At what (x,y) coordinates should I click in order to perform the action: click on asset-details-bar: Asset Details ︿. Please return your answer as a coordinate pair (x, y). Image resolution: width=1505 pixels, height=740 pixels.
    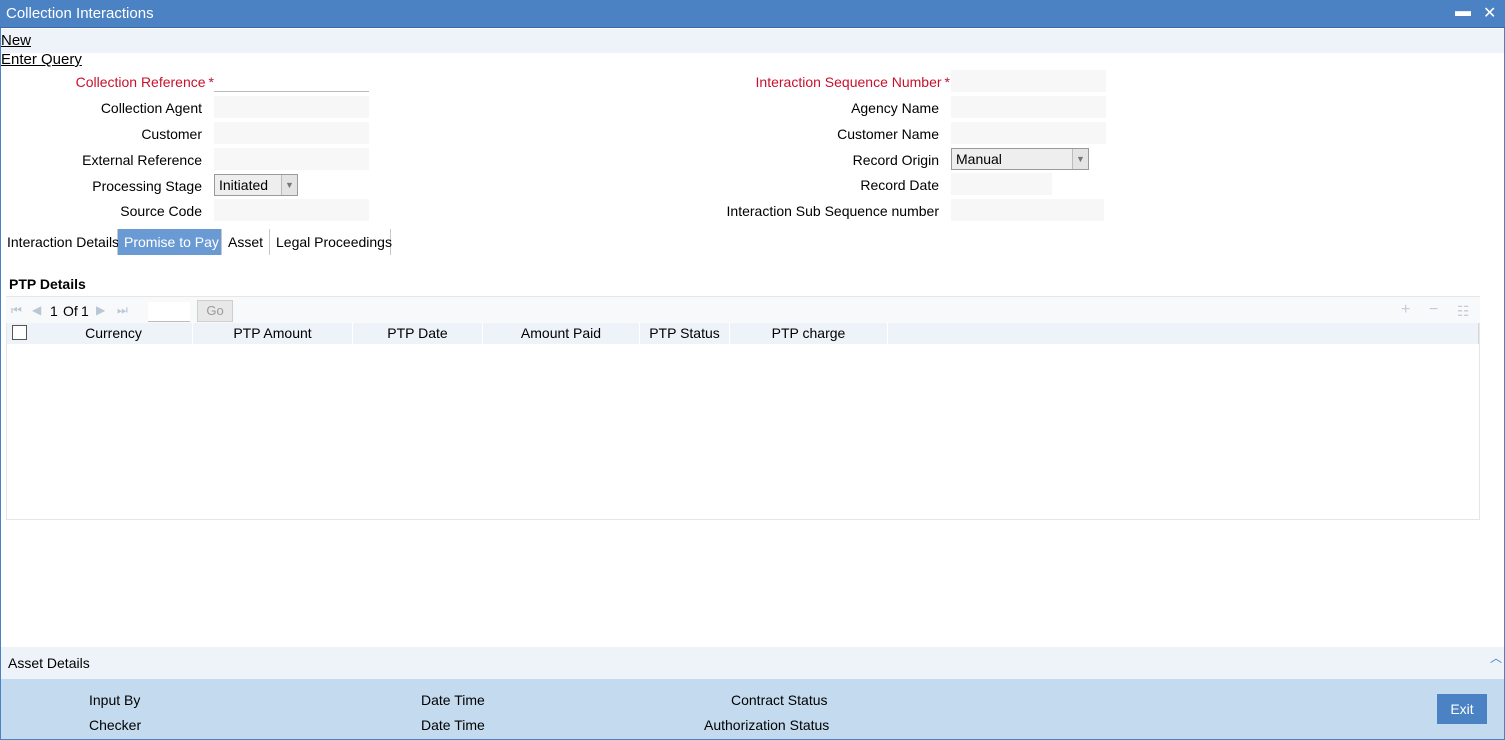
    Looking at the image, I should click on (752, 663).